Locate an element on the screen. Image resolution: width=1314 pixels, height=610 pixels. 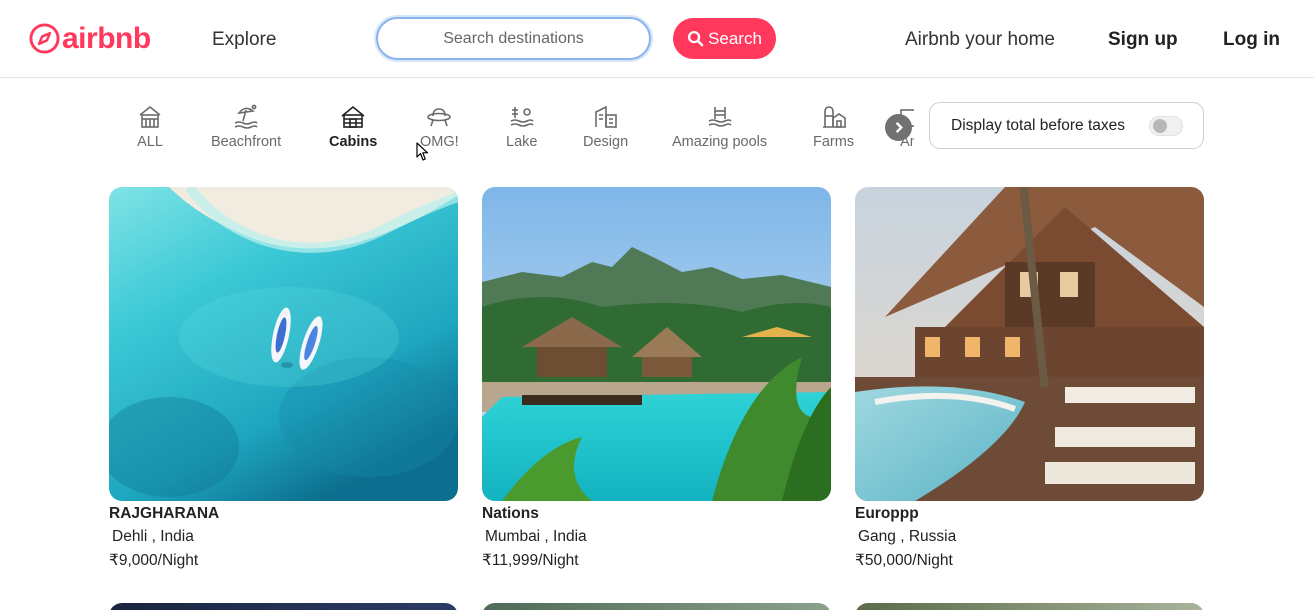
search-button-label: Search is located at coordinates (735, 38).